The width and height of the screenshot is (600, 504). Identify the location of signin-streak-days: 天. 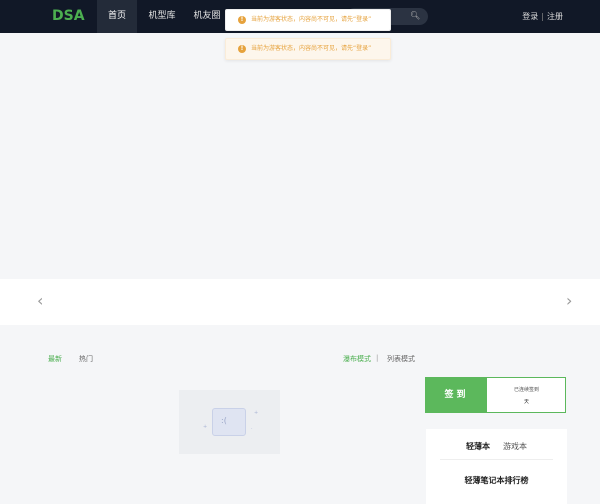
(526, 402).